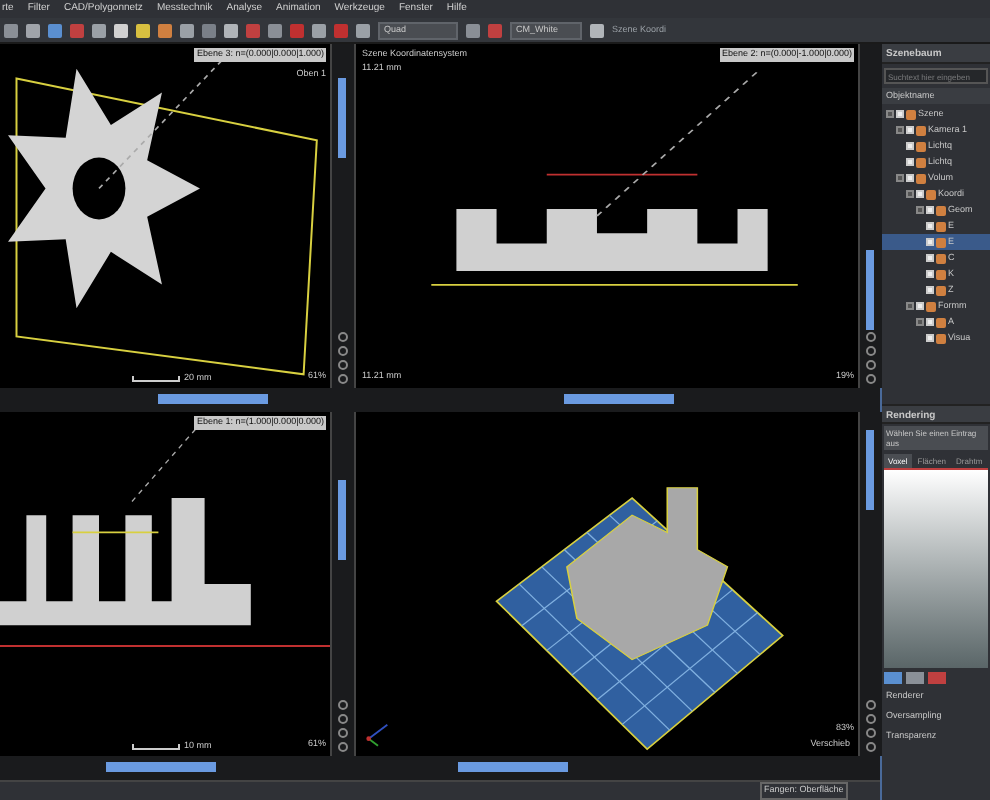  Describe the element at coordinates (378, 734) in the screenshot. I see `axes-icon` at that location.